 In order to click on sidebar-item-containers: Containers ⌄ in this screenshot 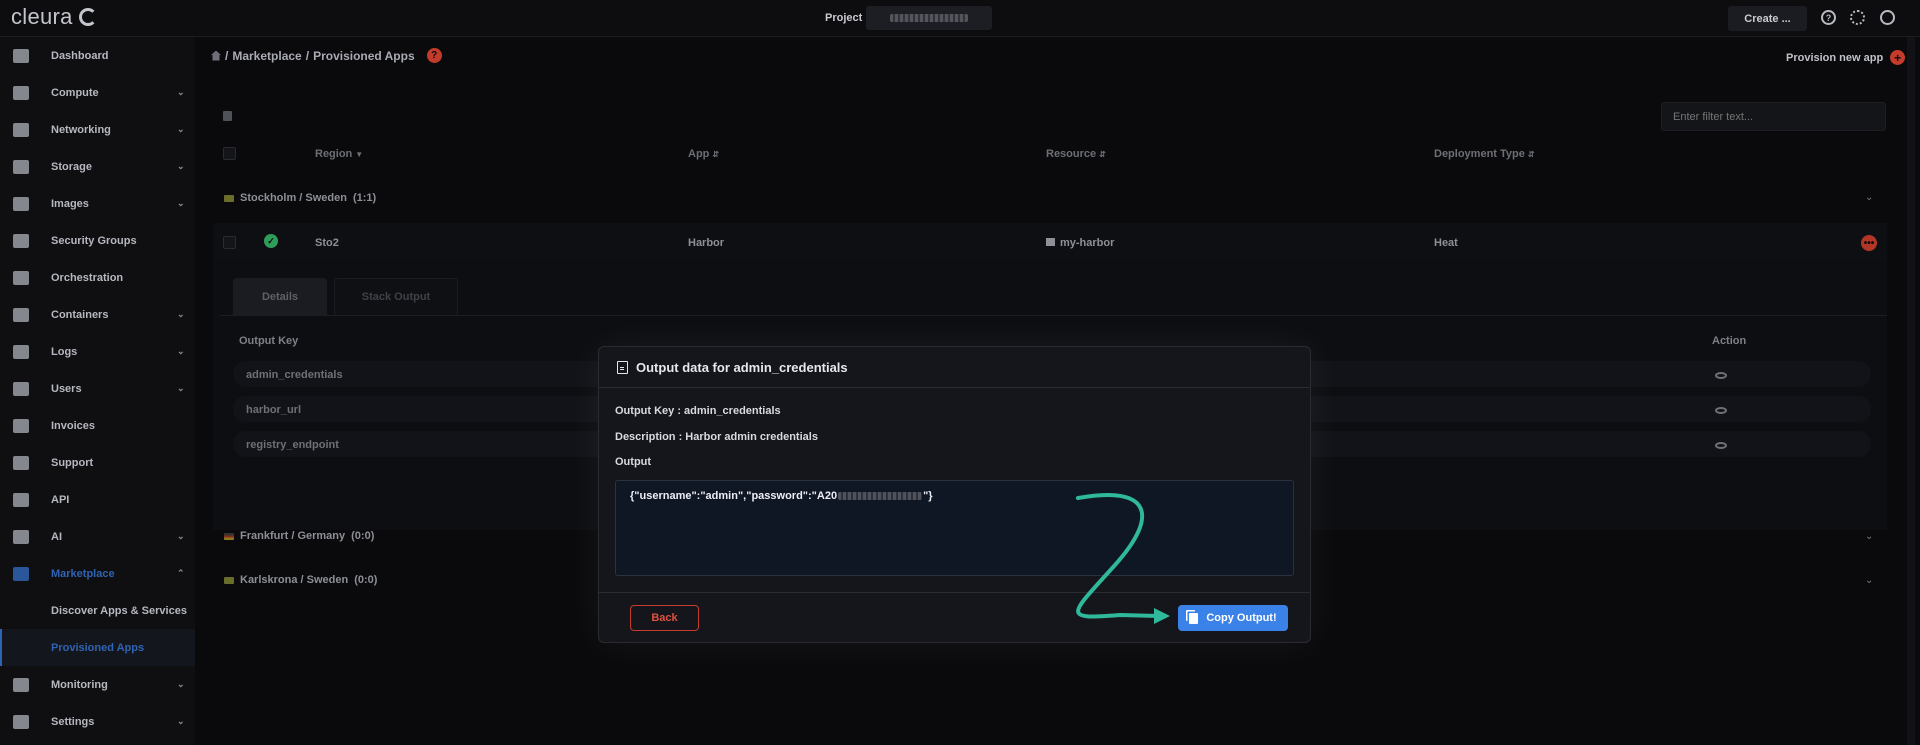, I will do `click(97, 314)`.